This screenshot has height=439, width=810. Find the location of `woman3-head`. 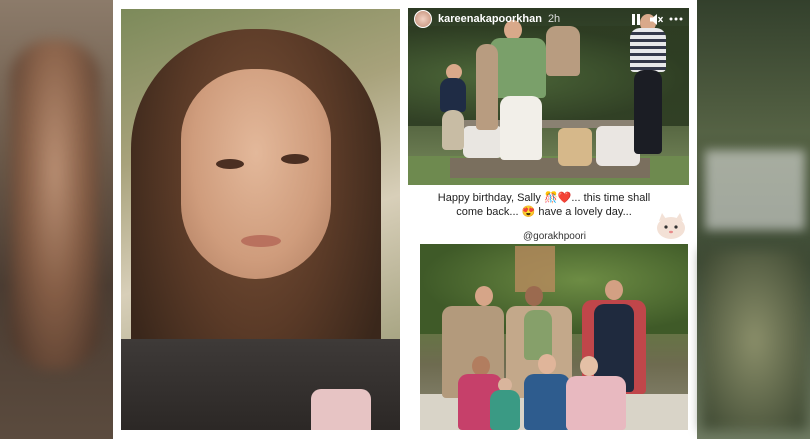

woman3-head is located at coordinates (589, 366).